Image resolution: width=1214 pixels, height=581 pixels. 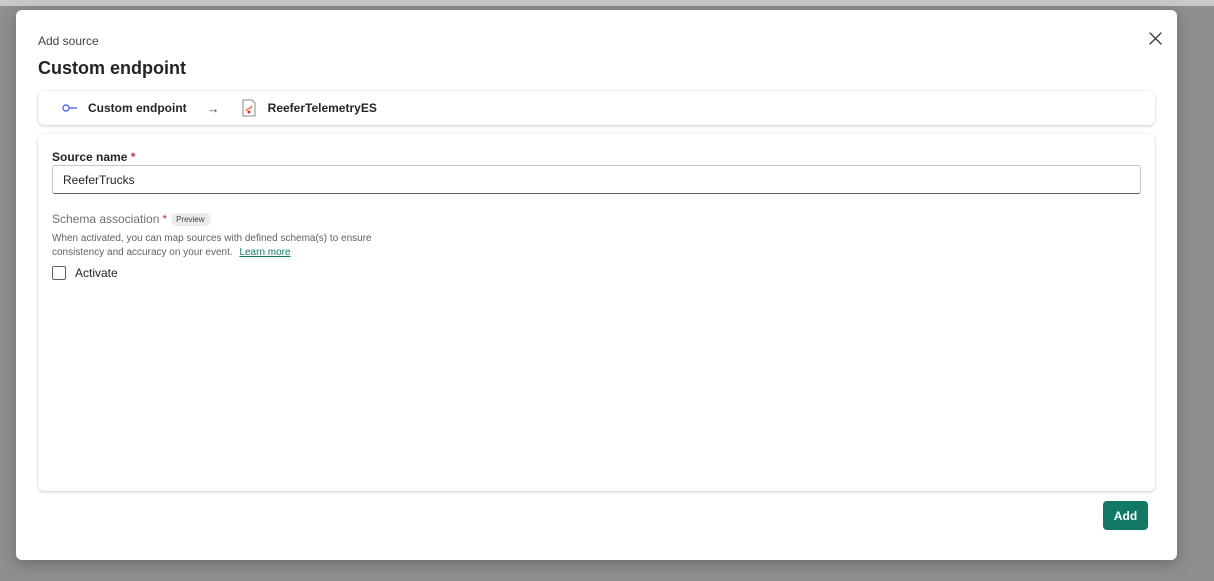 I want to click on add-button: Add, so click(x=1125, y=515).